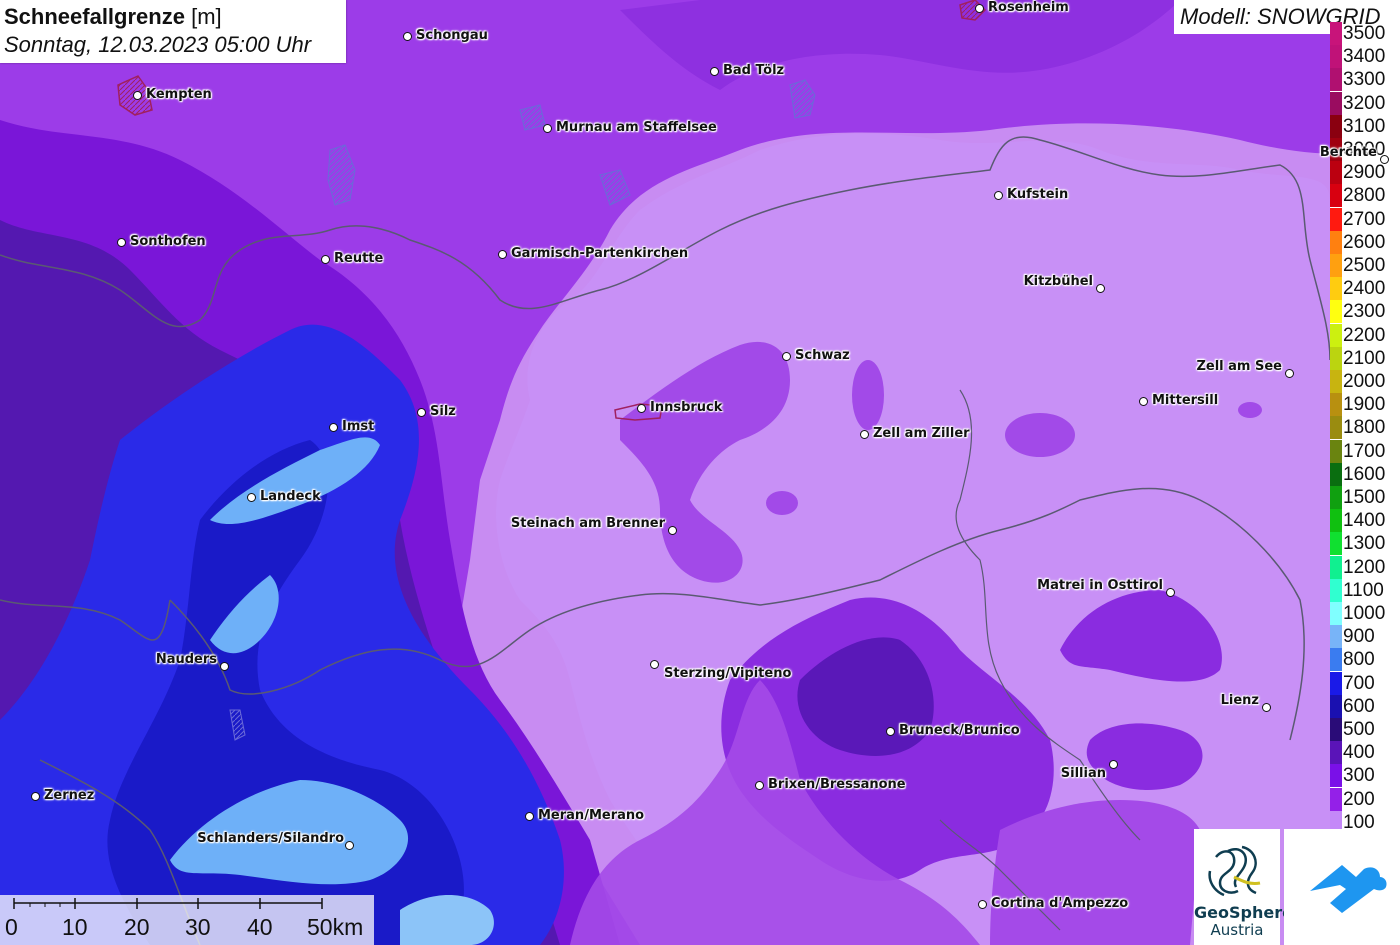 The width and height of the screenshot is (1400, 945). What do you see at coordinates (1059, 903) in the screenshot?
I see `city-label: Cortina d'Ampezzo` at bounding box center [1059, 903].